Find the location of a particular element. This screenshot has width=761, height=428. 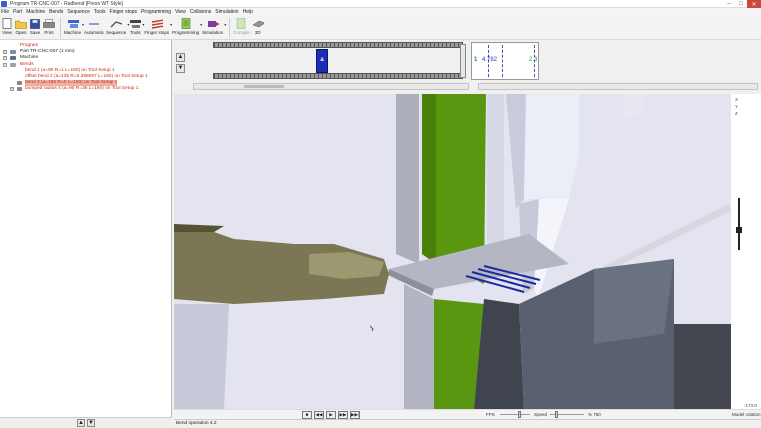

part-icon is located at coordinates (13, 52).